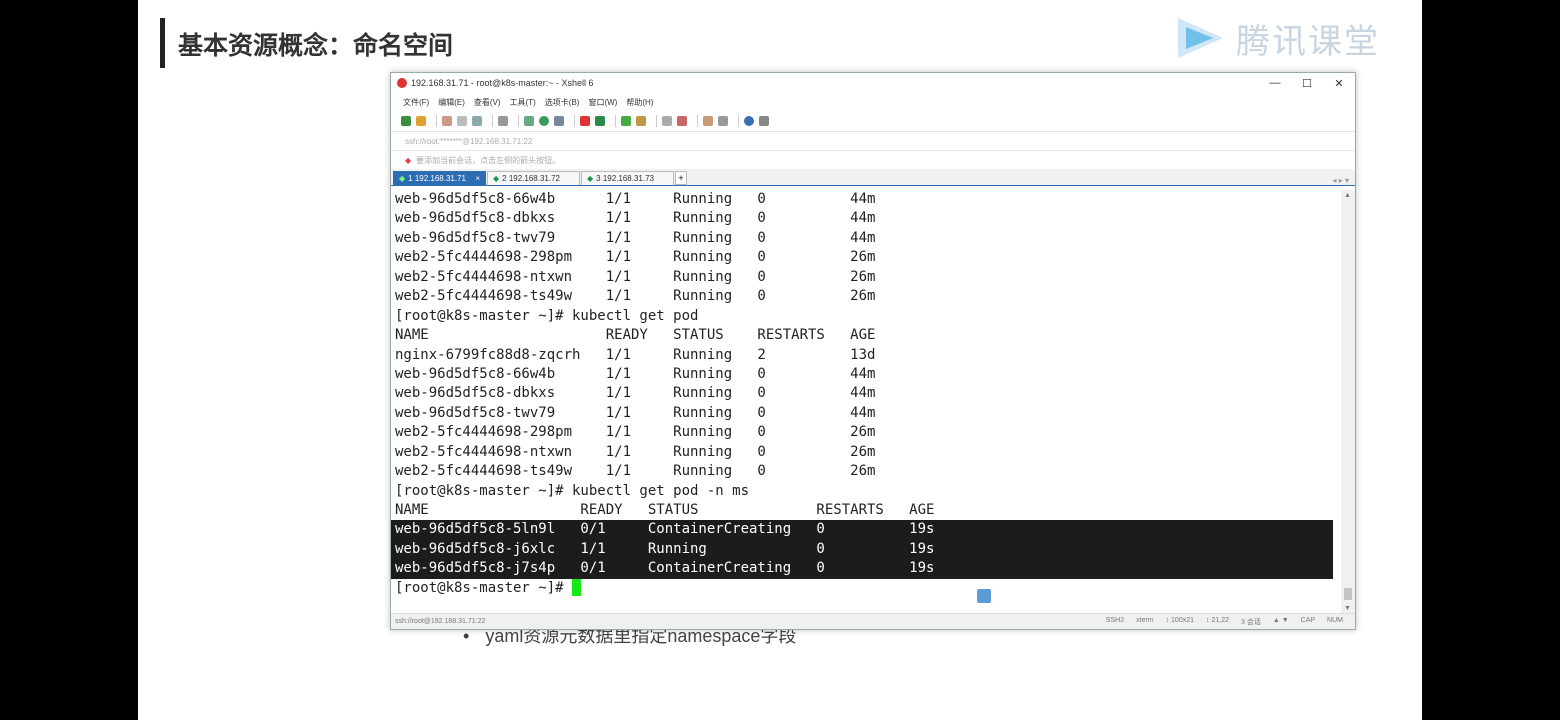  What do you see at coordinates (440, 621) in the screenshot?
I see `status-connection: ssh://root@192.168.31.71:22` at bounding box center [440, 621].